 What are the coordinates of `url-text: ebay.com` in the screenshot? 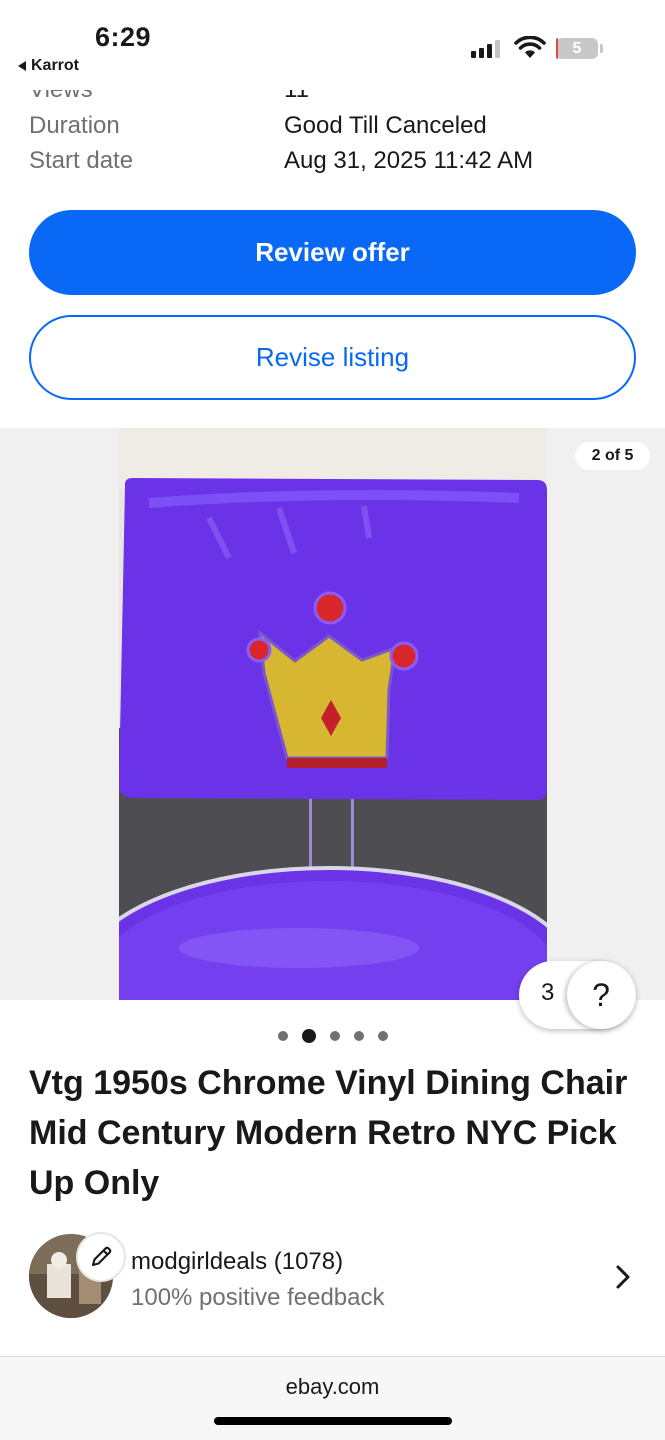 It's located at (332, 1387).